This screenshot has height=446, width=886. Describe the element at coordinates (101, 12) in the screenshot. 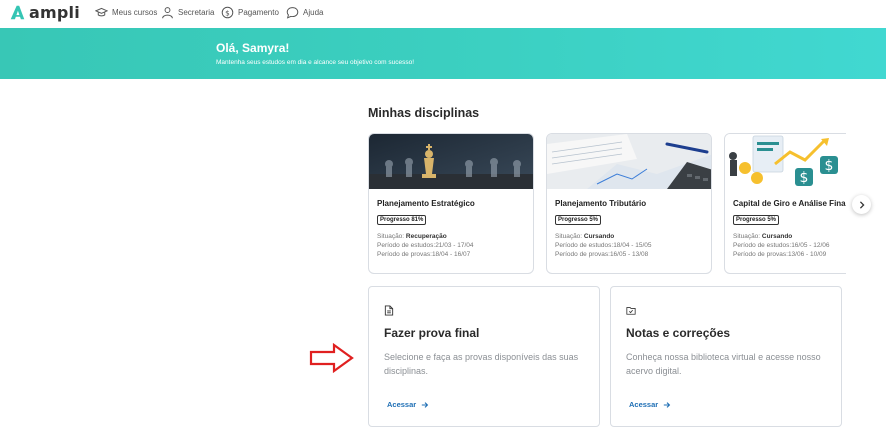

I see `graduation-cap-icon` at that location.